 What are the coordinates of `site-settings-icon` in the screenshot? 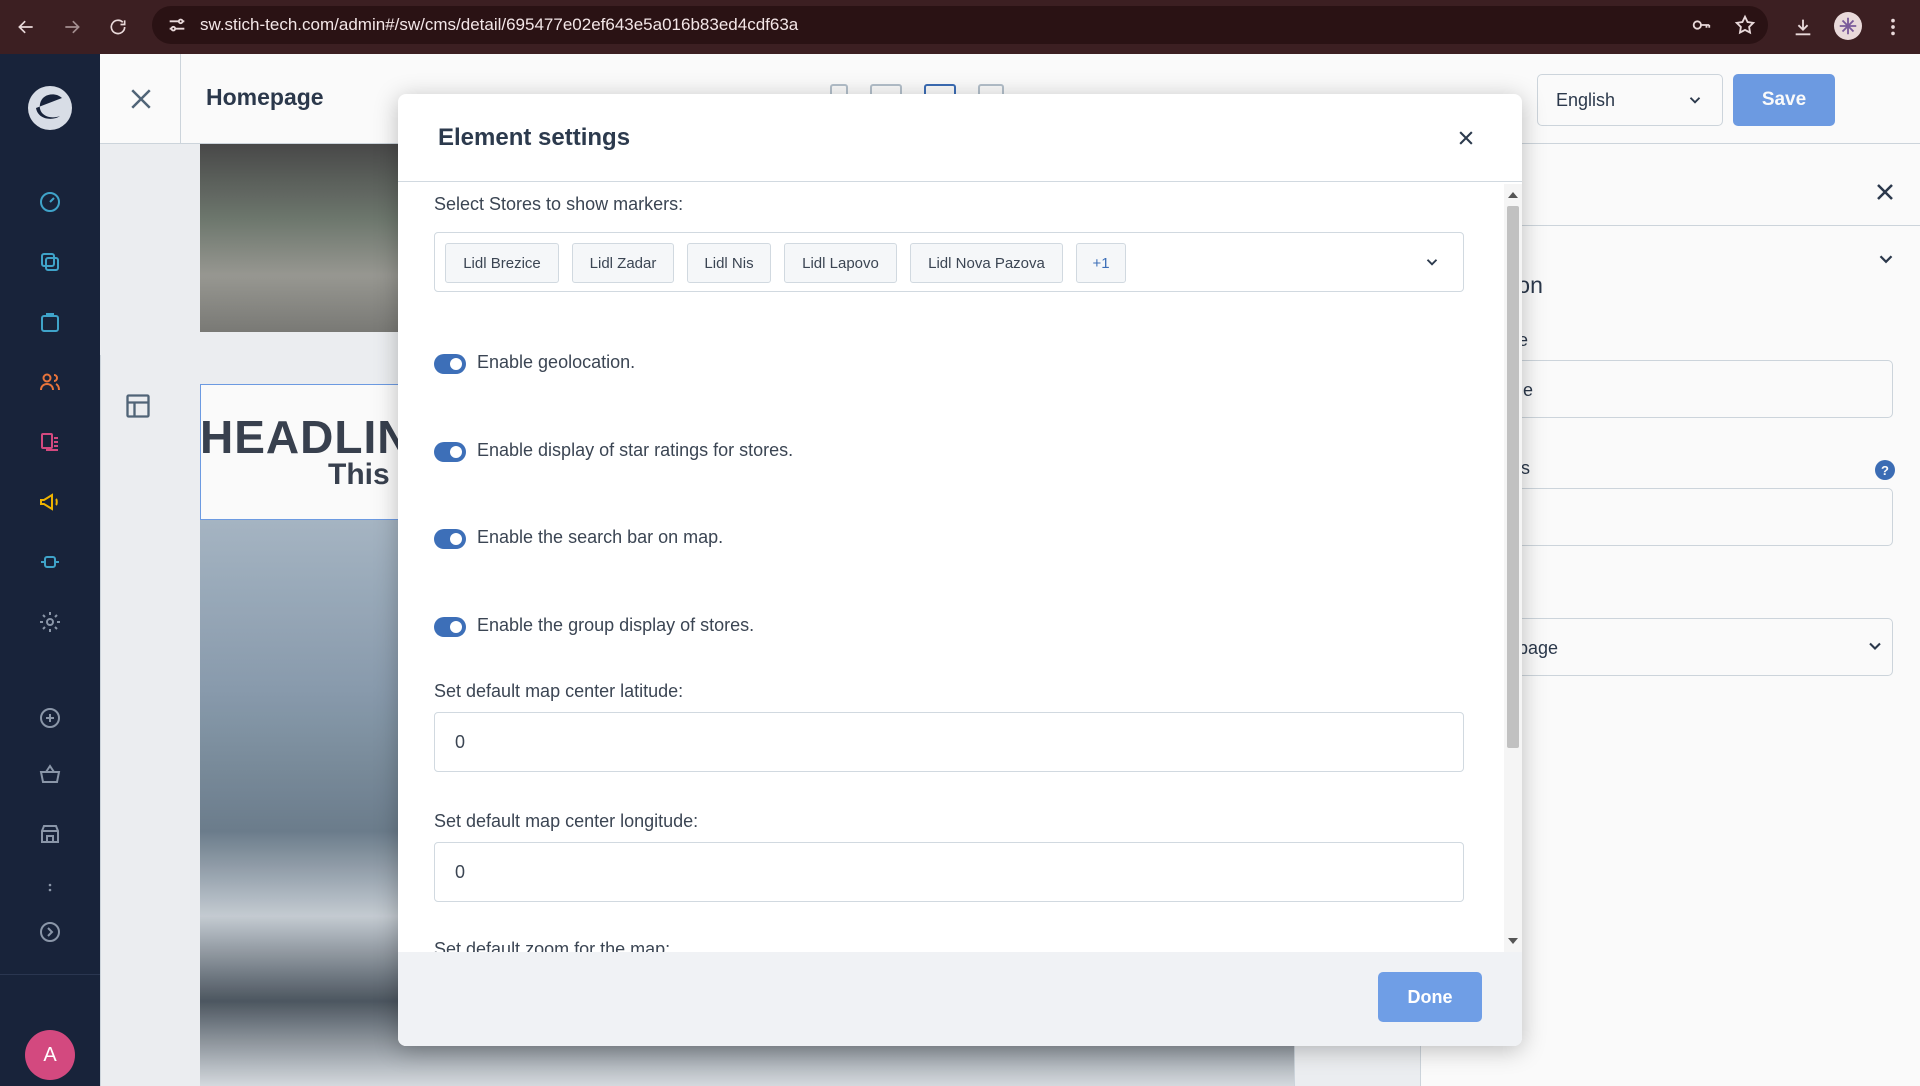 It's located at (177, 25).